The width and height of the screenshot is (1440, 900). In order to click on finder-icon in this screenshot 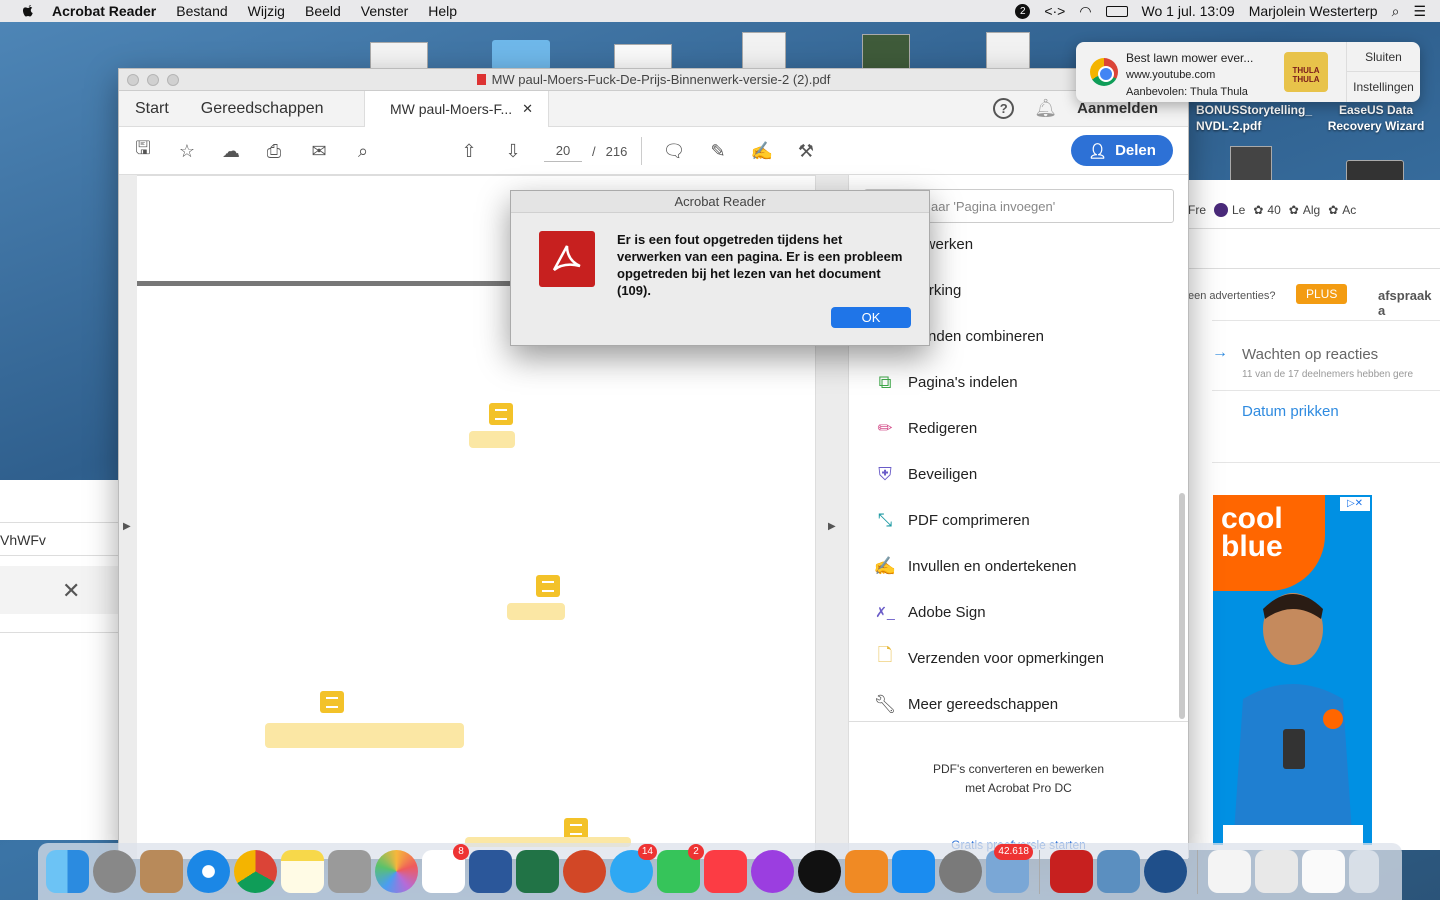, I will do `click(67, 871)`.